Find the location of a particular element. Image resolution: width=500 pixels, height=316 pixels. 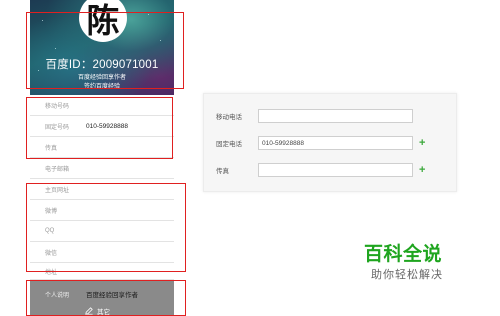

highlight-box-social is located at coordinates (106, 227).